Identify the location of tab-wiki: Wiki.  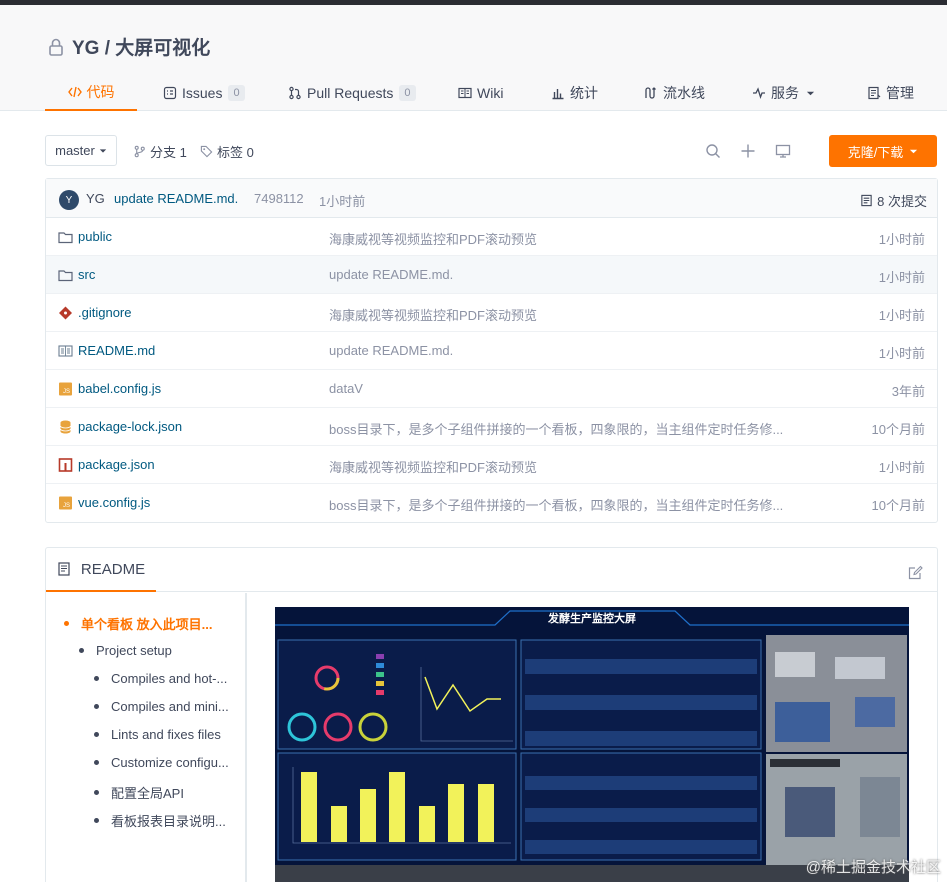
(480, 93).